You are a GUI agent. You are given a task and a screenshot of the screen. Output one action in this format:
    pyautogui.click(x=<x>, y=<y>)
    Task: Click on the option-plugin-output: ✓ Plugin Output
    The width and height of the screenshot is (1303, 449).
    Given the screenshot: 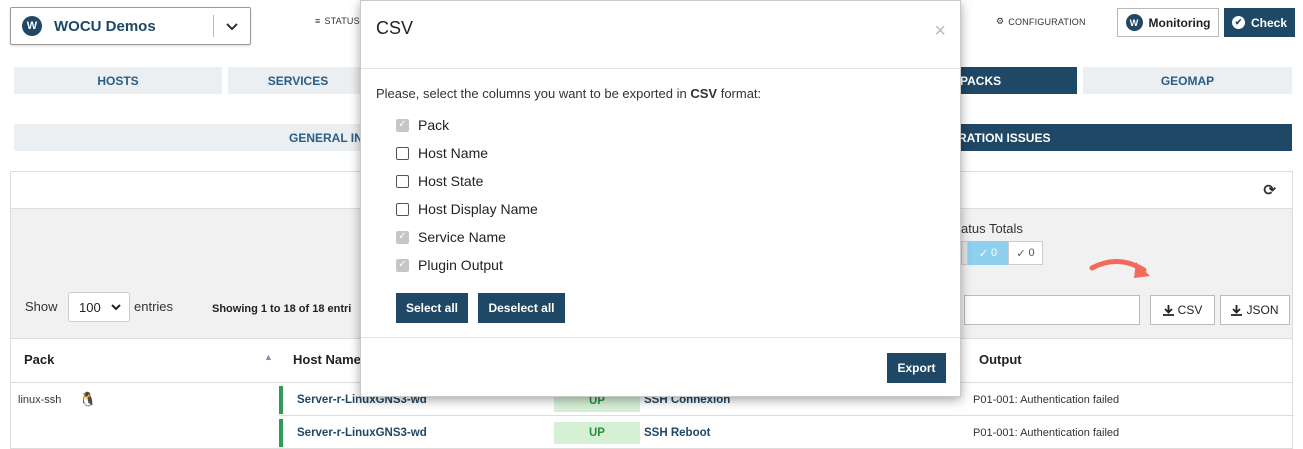 What is the action you would take?
    pyautogui.click(x=449, y=265)
    